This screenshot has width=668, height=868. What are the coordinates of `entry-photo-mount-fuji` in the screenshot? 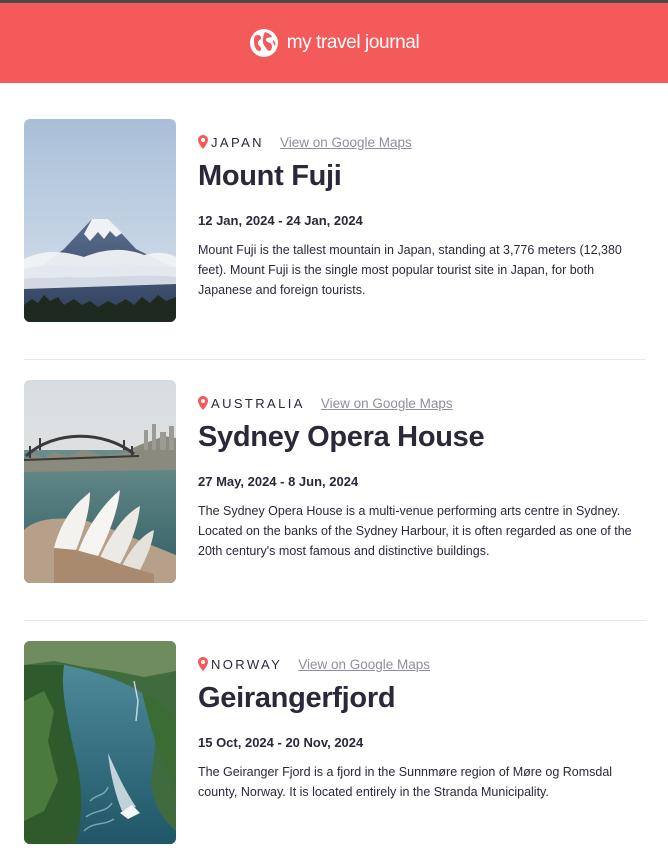 It's located at (100, 220).